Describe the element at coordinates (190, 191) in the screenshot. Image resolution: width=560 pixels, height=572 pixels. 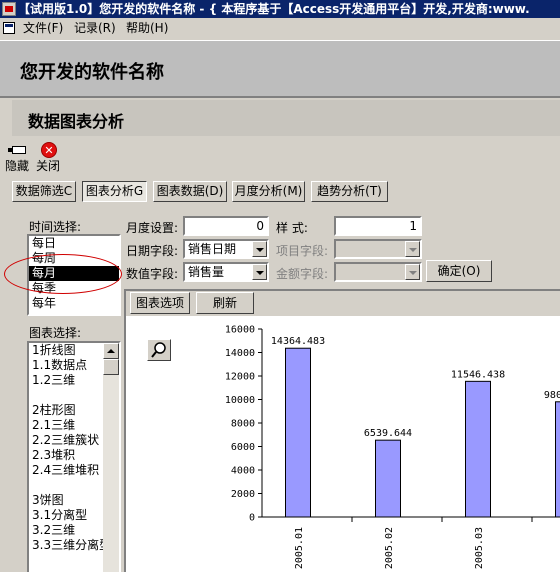
I see `tab-chart-data: 图表数据(D)` at that location.